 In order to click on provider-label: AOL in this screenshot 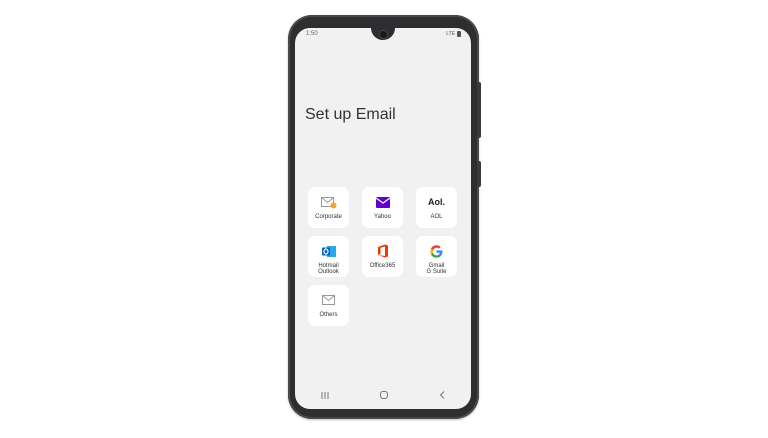, I will do `click(436, 217)`.